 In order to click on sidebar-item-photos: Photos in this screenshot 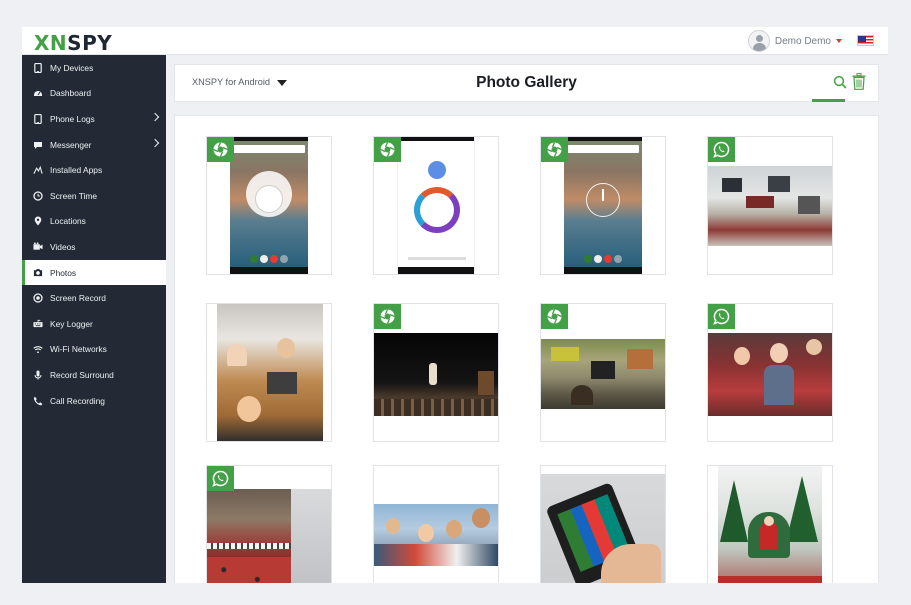, I will do `click(94, 272)`.